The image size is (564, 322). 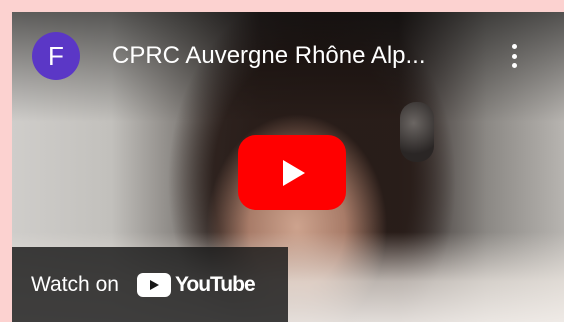 I want to click on play-button, so click(x=292, y=172).